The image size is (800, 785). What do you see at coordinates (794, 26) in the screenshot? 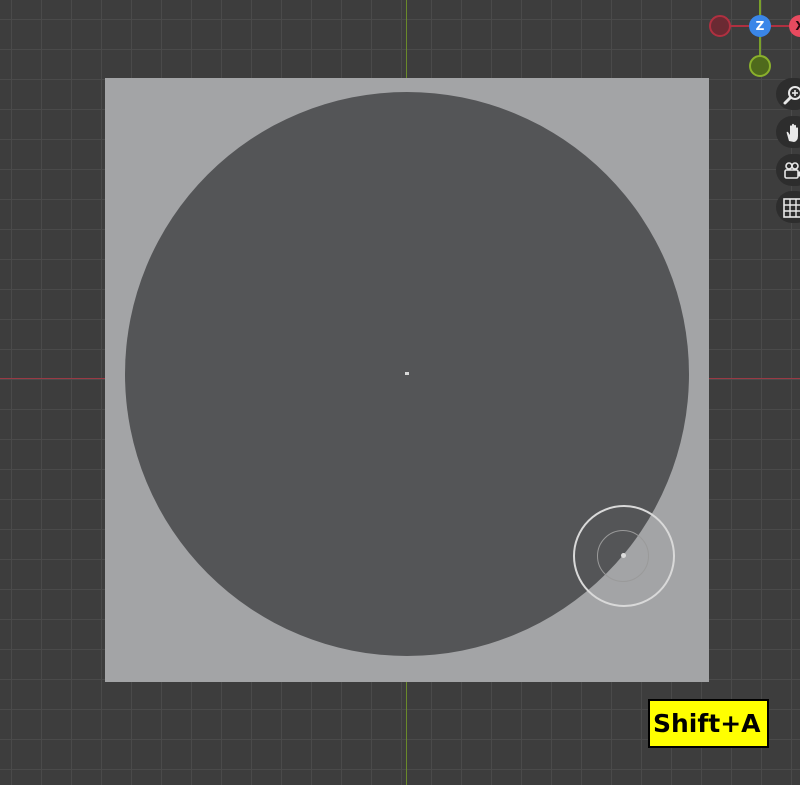
I see `gizmo-x-handle: X` at bounding box center [794, 26].